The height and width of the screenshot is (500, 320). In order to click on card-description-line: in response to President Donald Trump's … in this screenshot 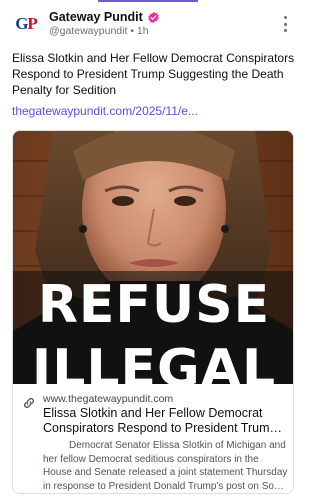, I will do `click(165, 486)`.